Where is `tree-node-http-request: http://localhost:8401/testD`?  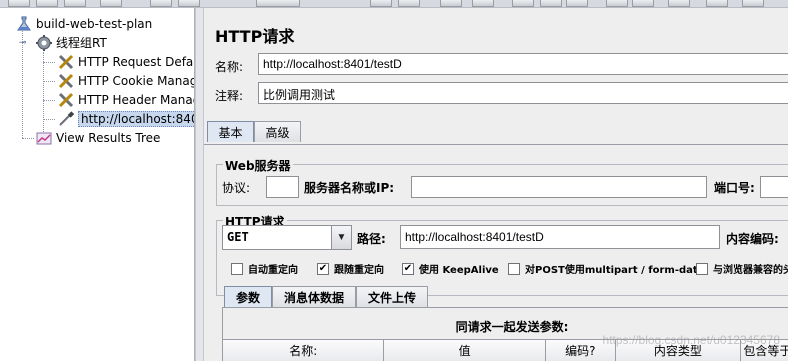
tree-node-http-request: http://localhost:8401/testD is located at coordinates (125, 118).